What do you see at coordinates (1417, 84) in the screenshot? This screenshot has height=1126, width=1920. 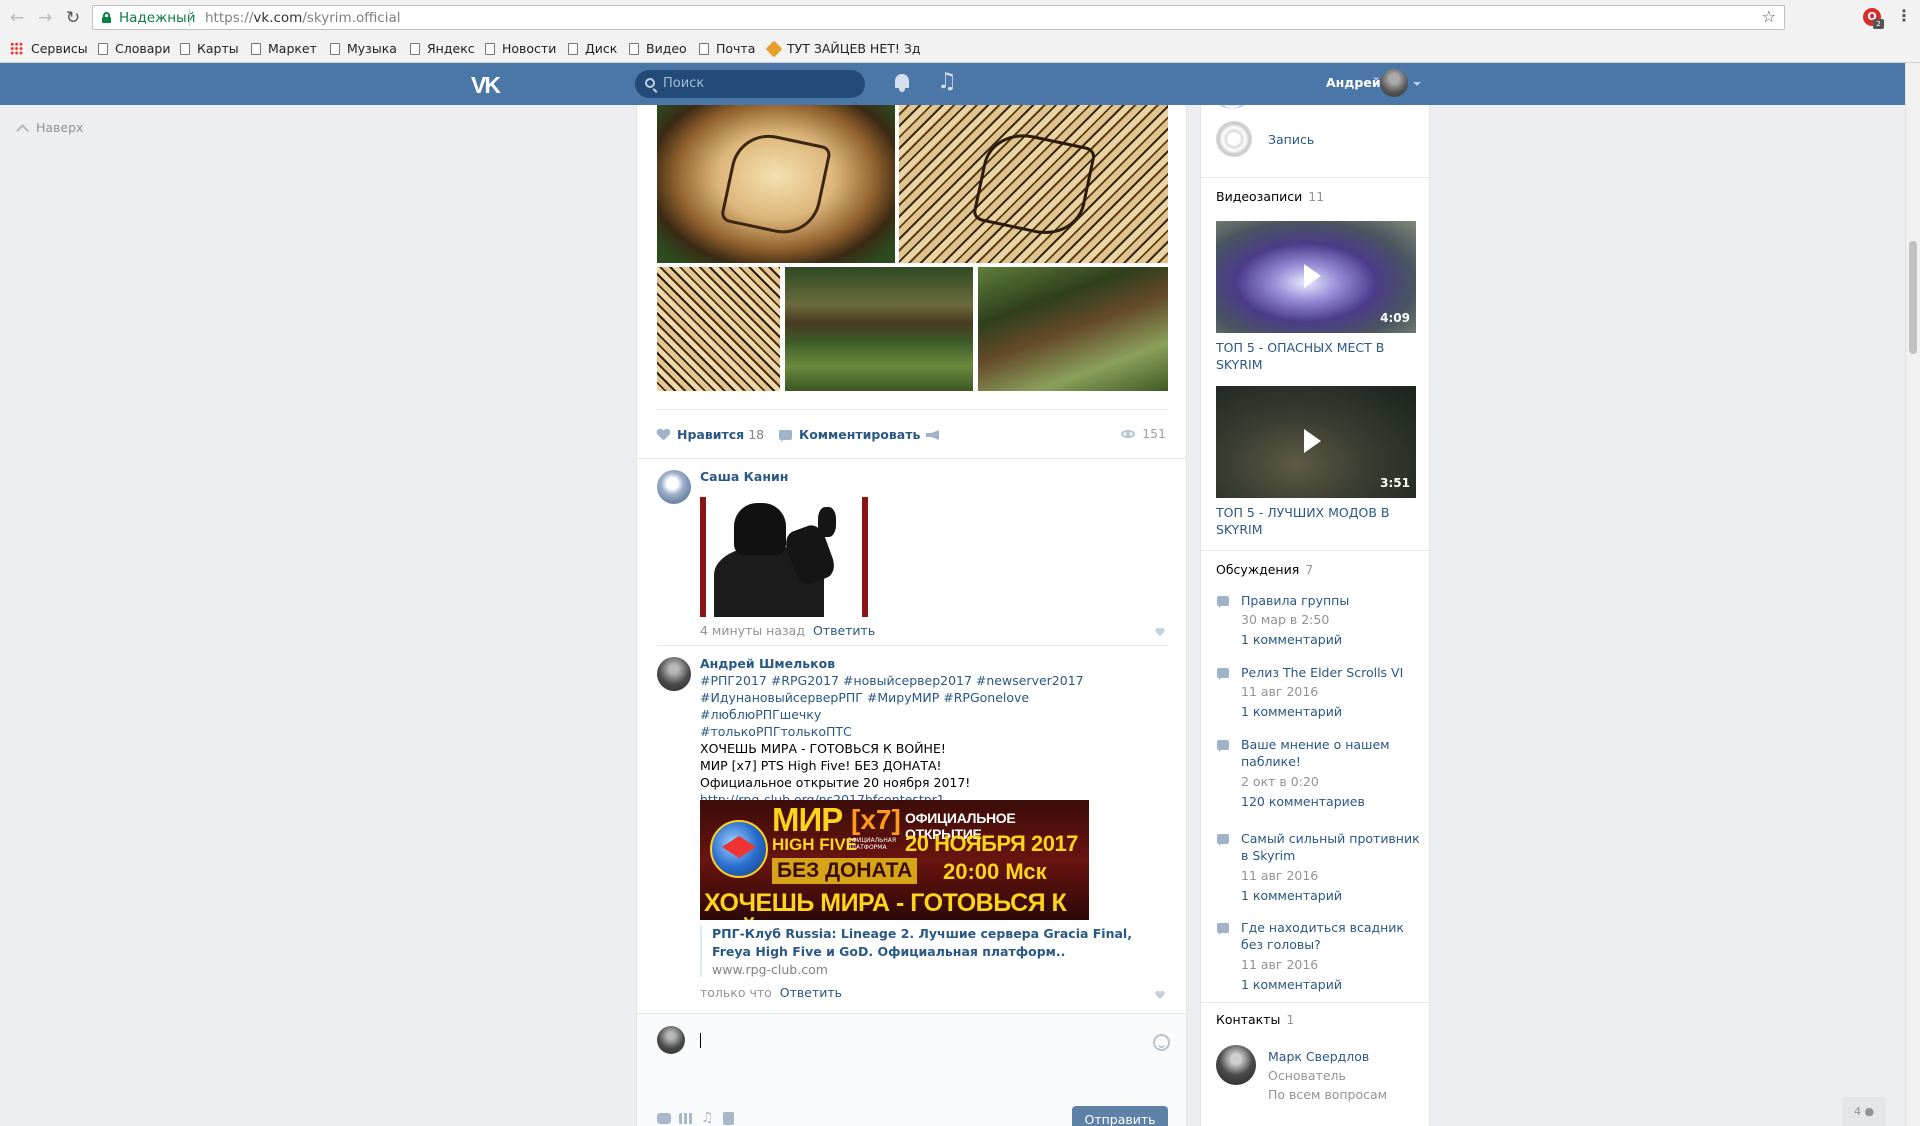 I see `chevron-down-icon` at bounding box center [1417, 84].